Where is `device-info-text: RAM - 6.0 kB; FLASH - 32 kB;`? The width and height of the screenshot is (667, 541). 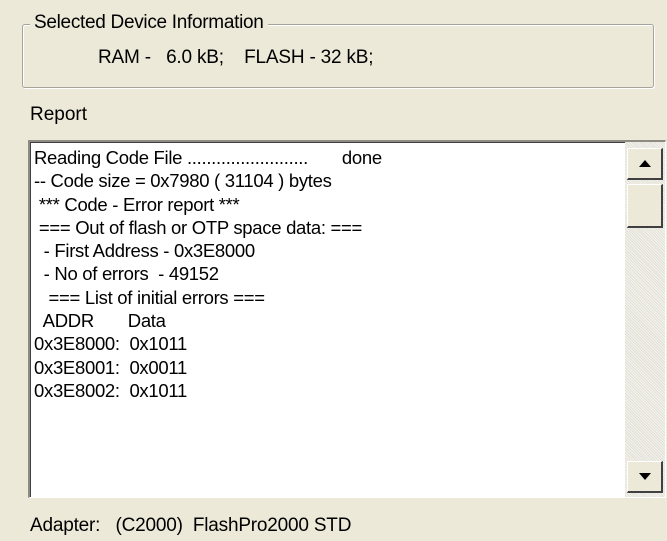 device-info-text: RAM - 6.0 kB; FLASH - 32 kB; is located at coordinates (236, 57).